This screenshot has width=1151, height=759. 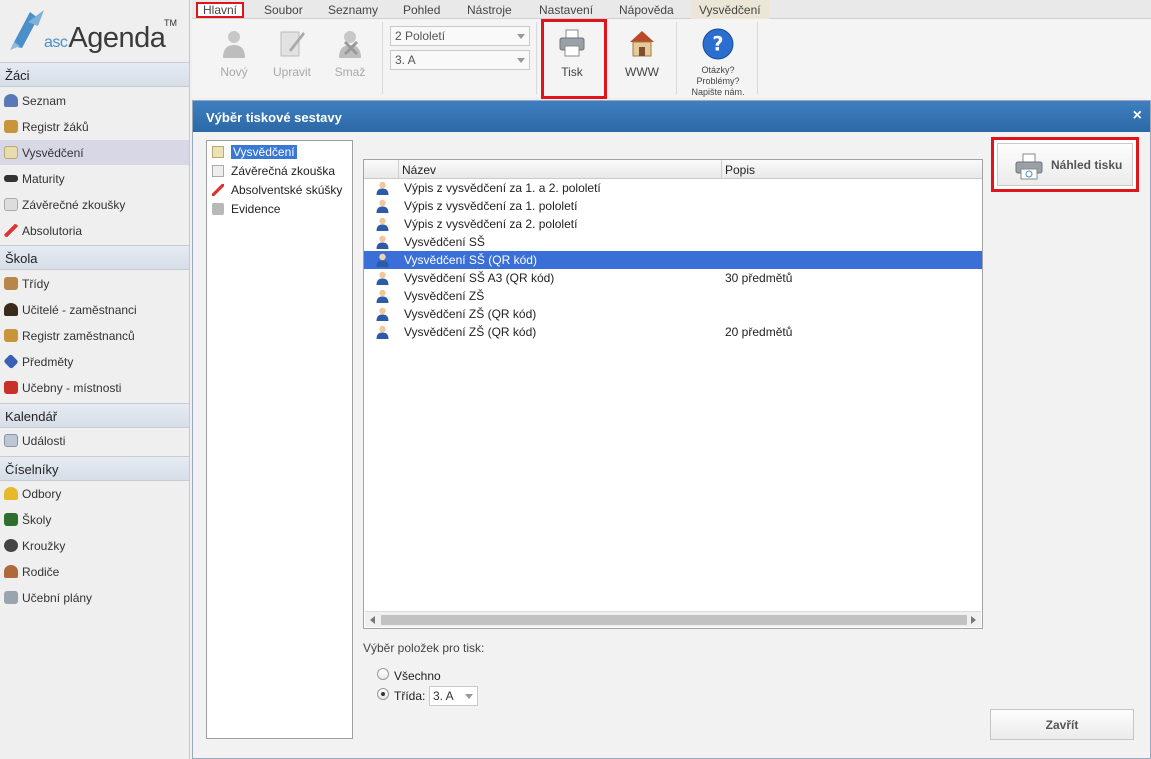 I want to click on edit-button: Upravit, so click(x=292, y=53).